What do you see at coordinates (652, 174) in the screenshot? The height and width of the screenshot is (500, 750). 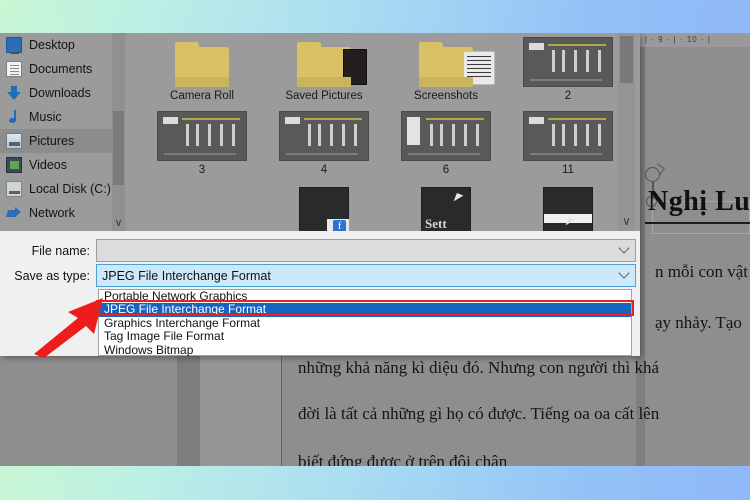 I see `rotate-handle-icon` at bounding box center [652, 174].